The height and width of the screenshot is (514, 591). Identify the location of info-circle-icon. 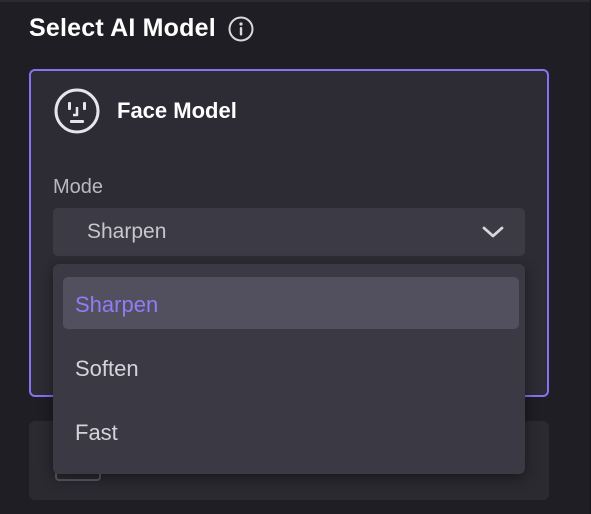
(241, 29).